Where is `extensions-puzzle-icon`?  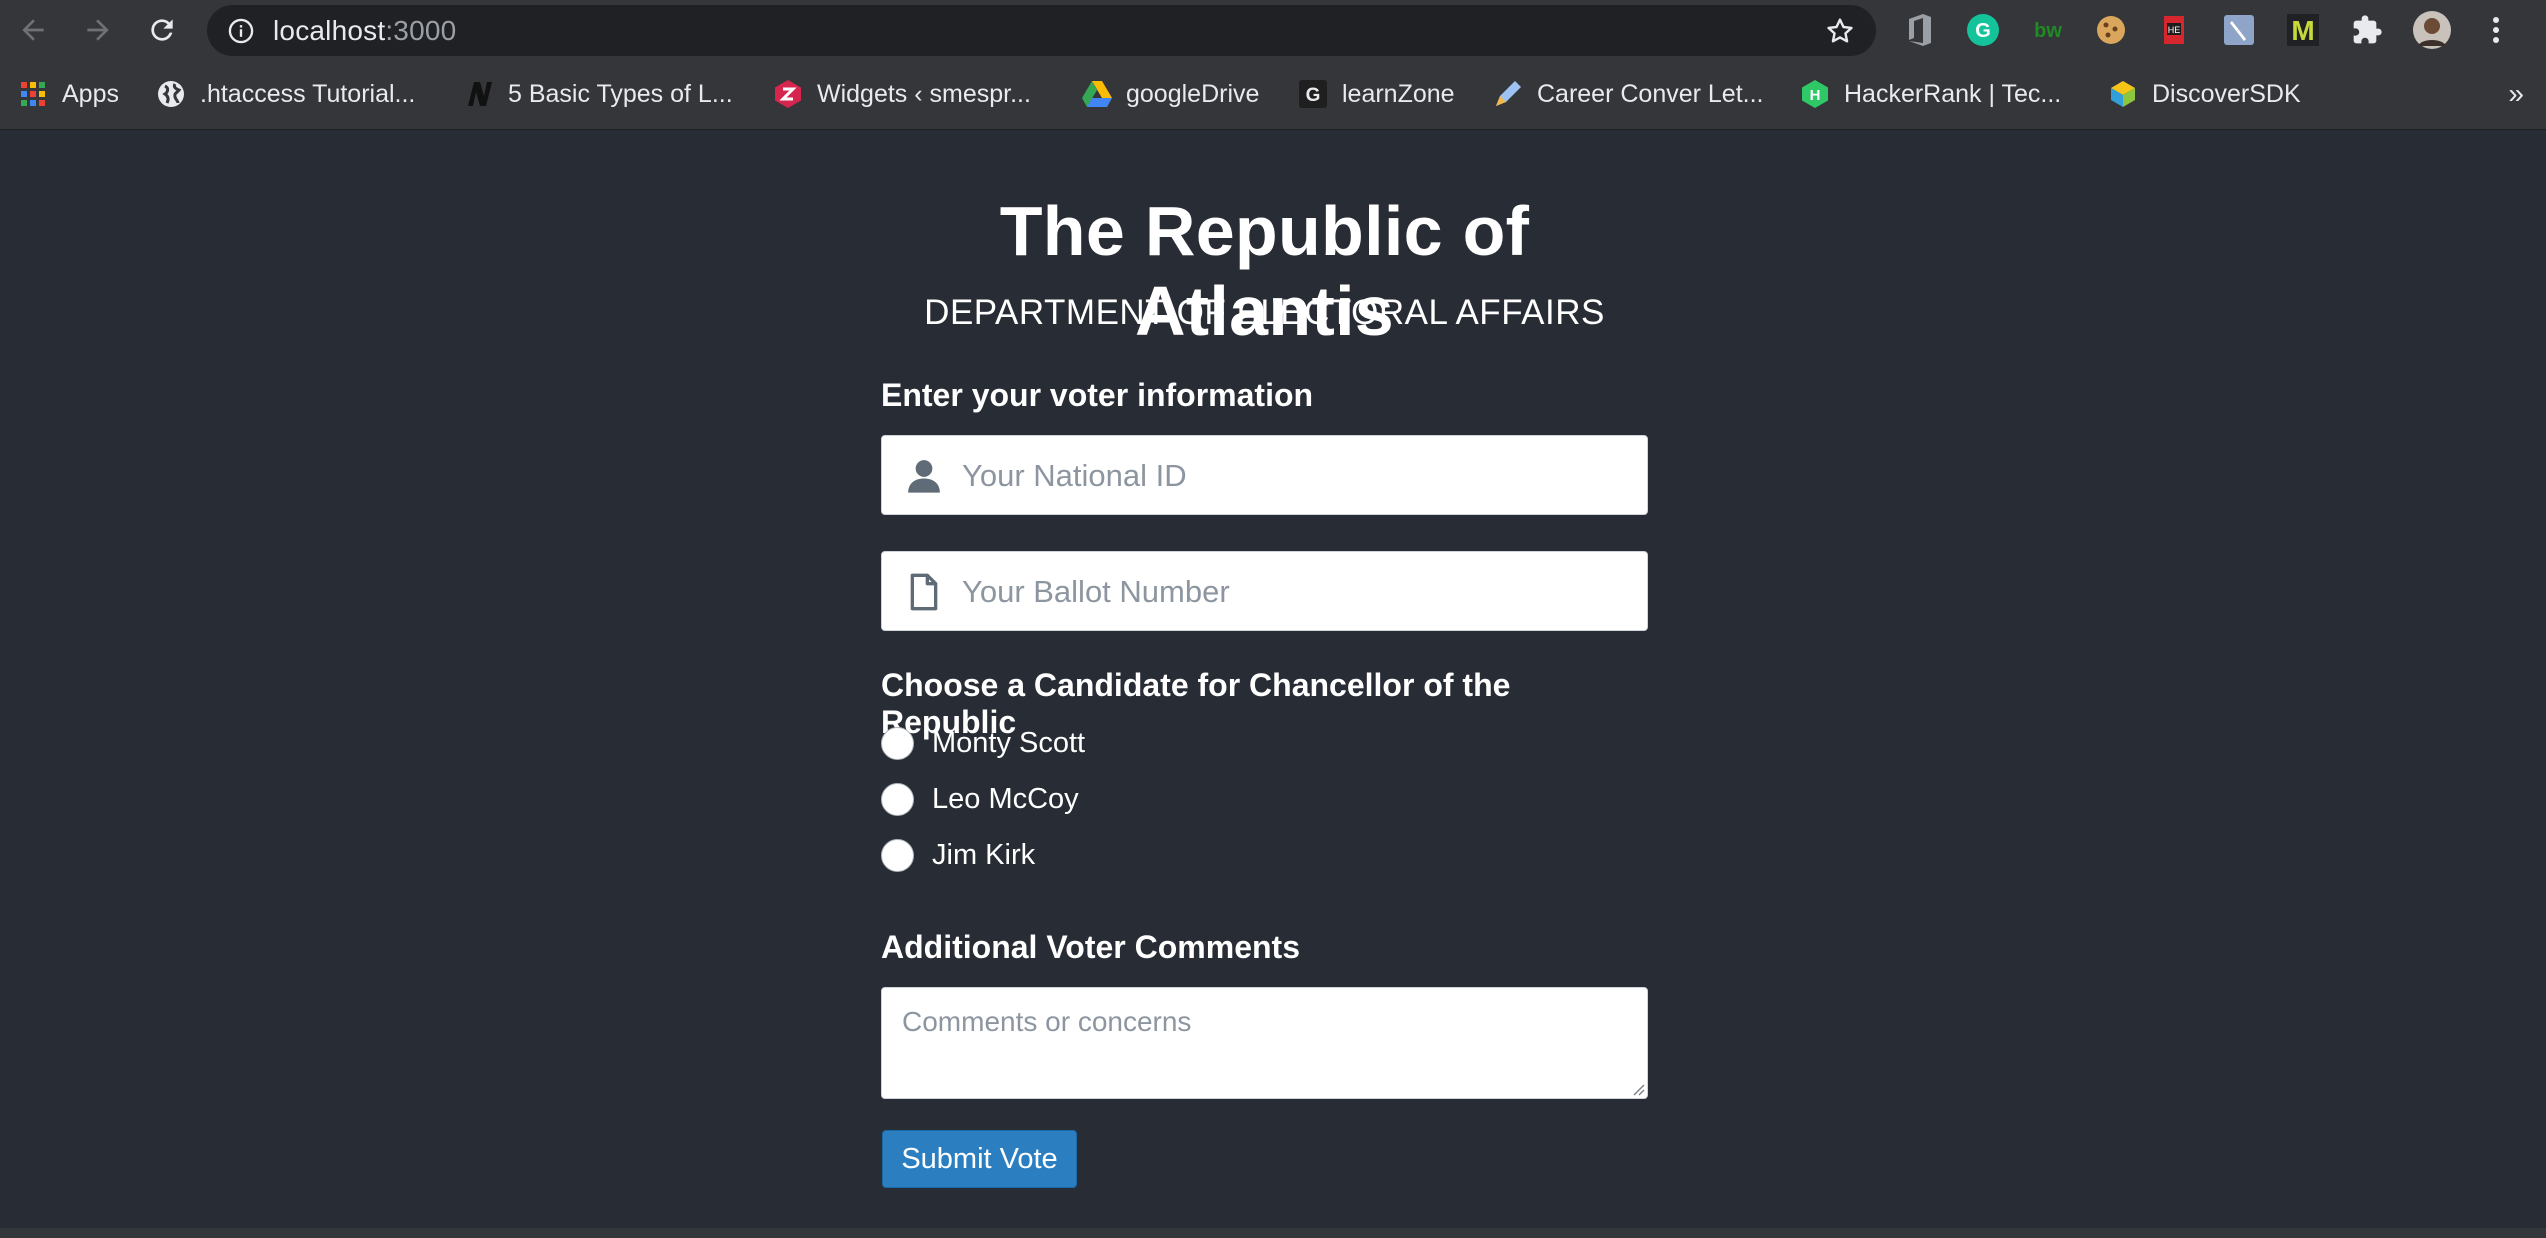 extensions-puzzle-icon is located at coordinates (2367, 30).